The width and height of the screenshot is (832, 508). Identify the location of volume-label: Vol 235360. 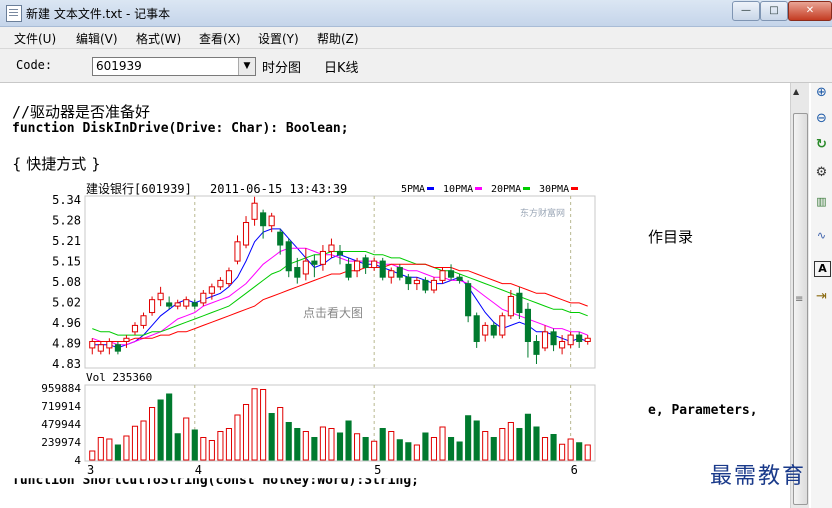
(119, 377).